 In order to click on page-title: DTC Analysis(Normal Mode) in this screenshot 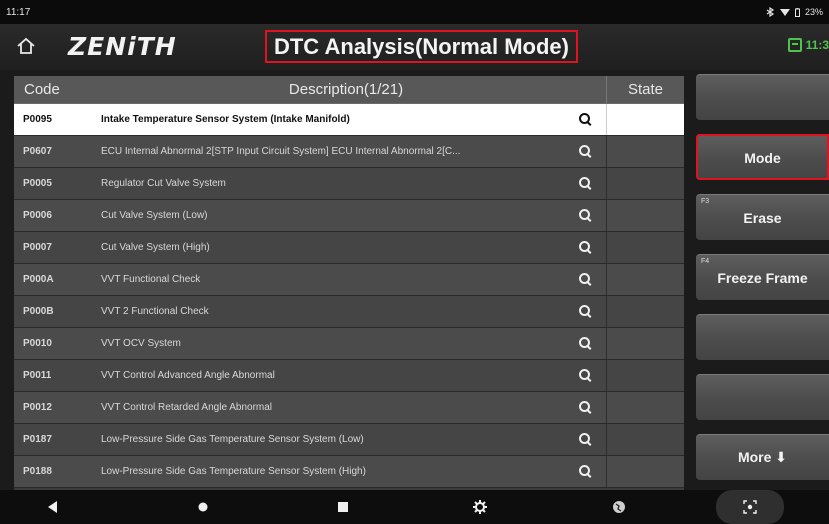, I will do `click(421, 46)`.